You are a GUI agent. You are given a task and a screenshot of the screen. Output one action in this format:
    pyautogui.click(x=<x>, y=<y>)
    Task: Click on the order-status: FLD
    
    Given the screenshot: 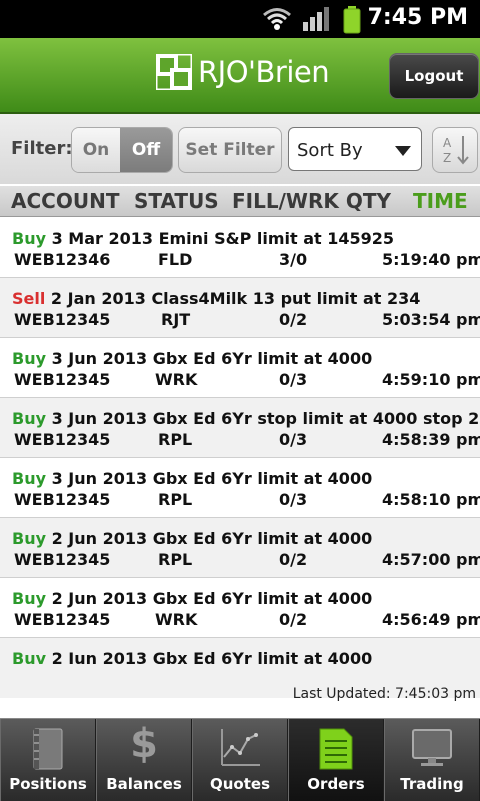 What is the action you would take?
    pyautogui.click(x=175, y=259)
    